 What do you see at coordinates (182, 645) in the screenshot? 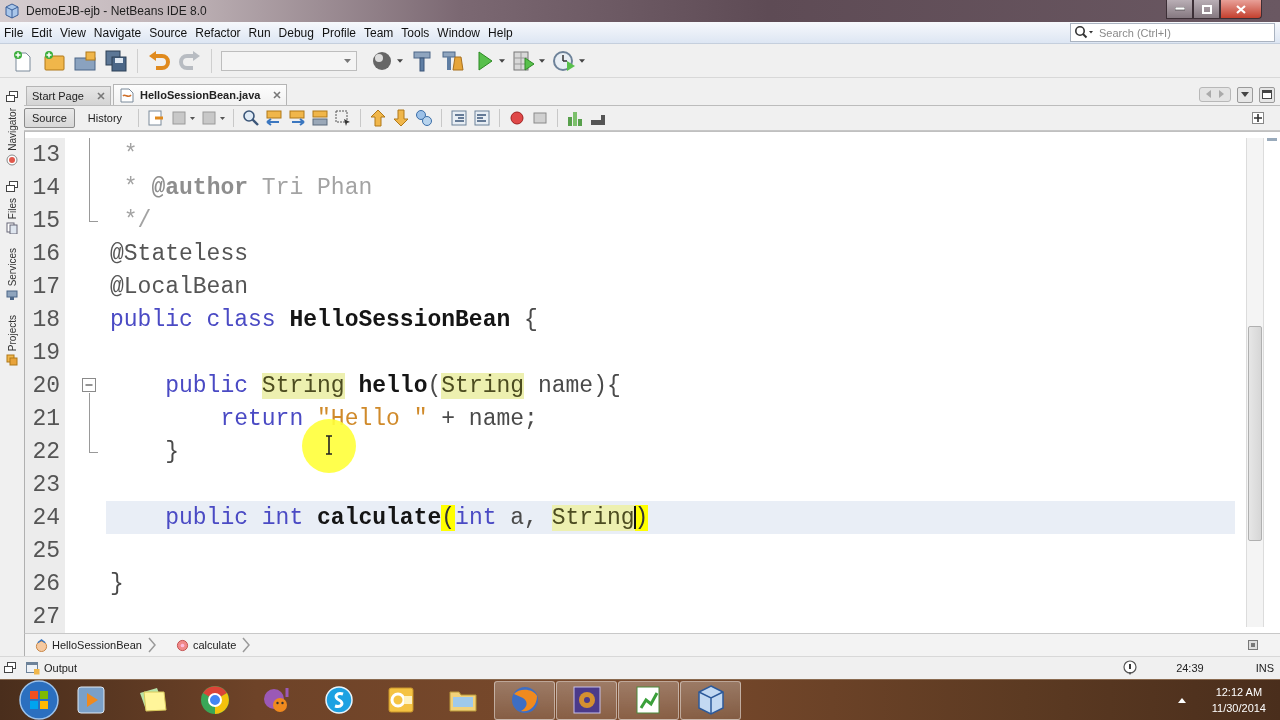
I see `method-icon` at bounding box center [182, 645].